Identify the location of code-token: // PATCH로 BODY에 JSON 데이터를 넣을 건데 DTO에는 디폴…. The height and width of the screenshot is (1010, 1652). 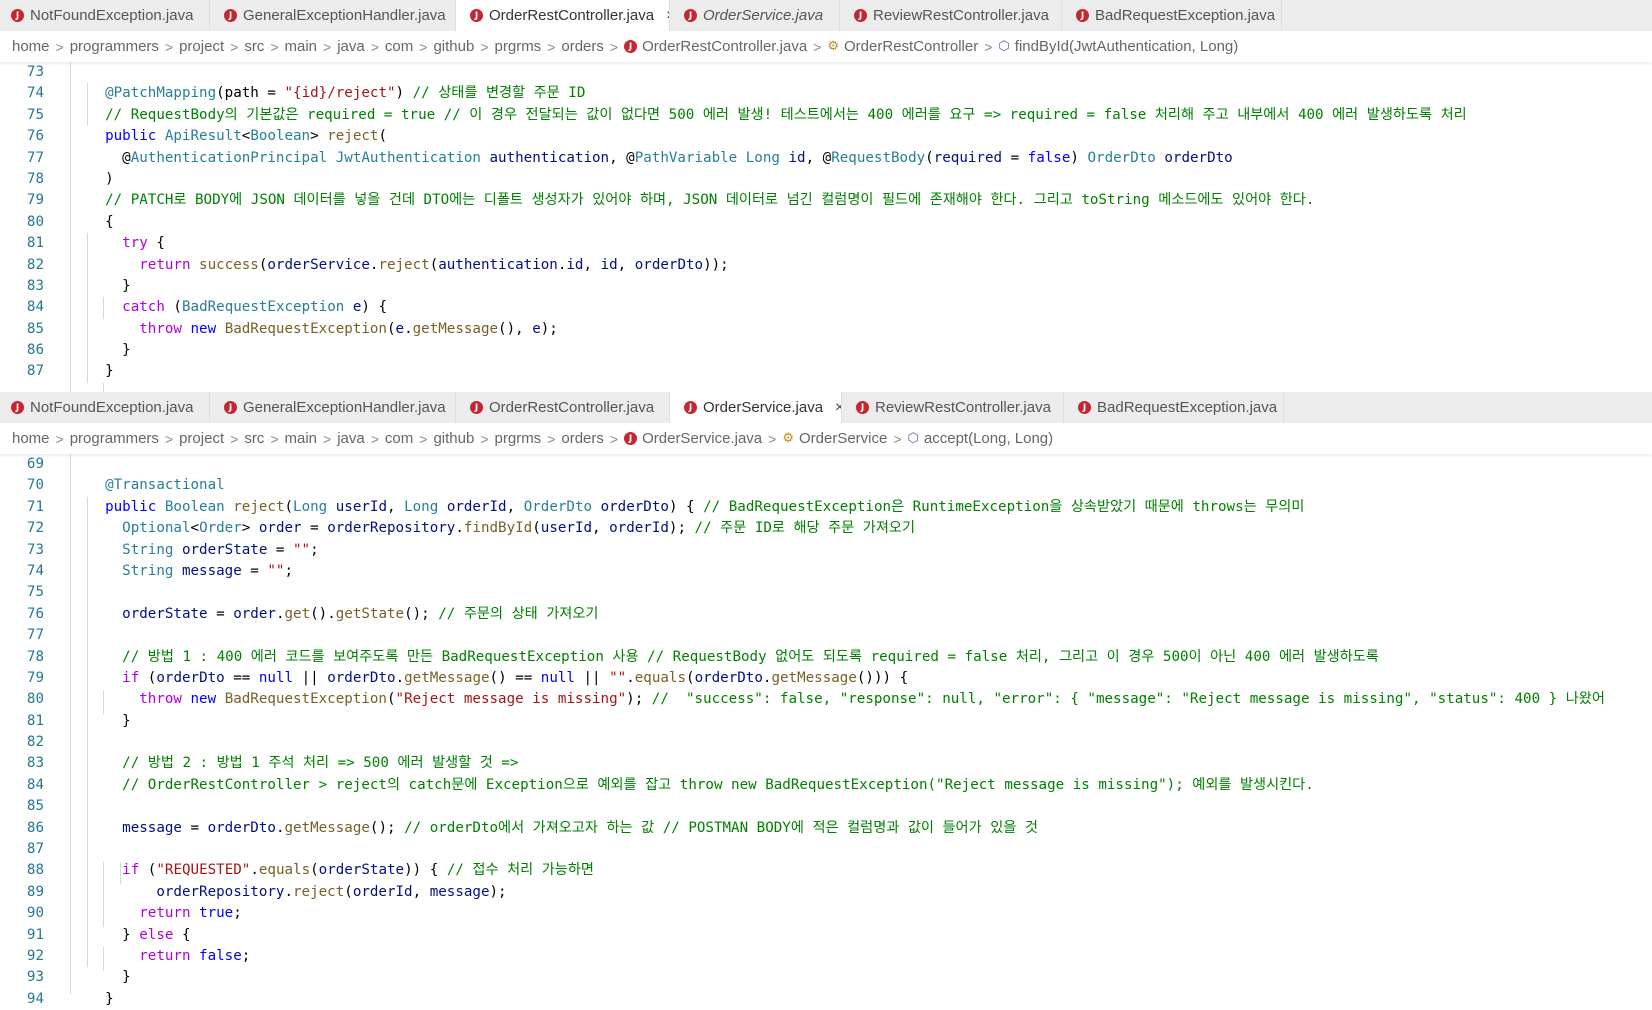
(710, 200).